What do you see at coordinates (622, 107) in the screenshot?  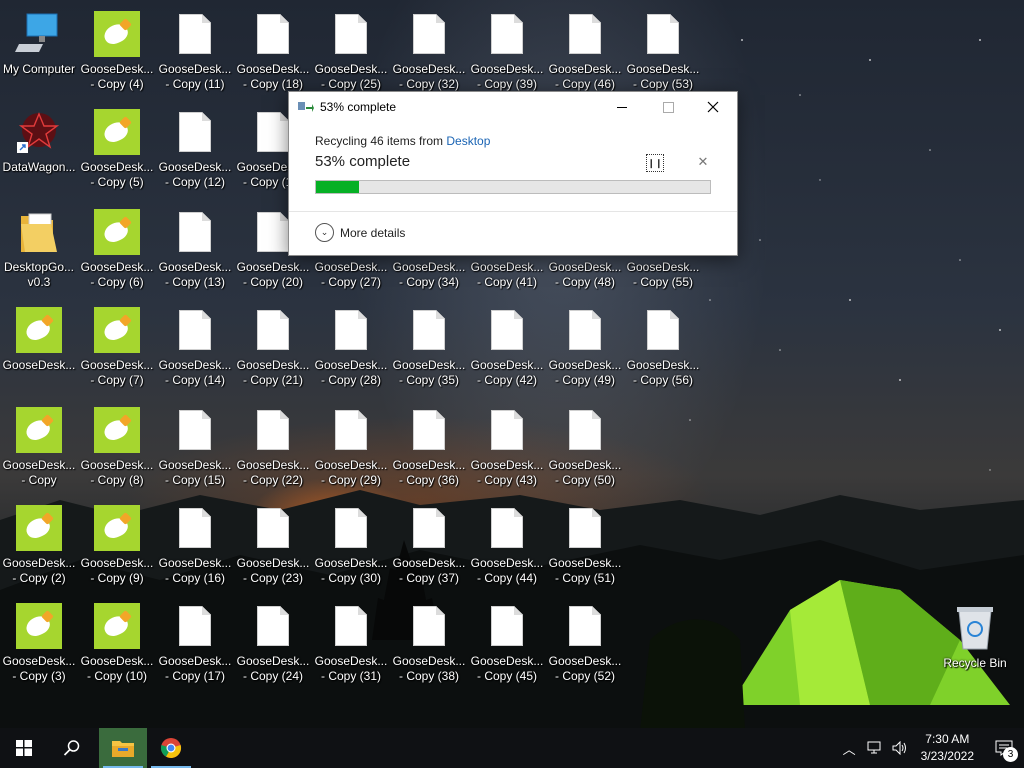 I see `minimize-button` at bounding box center [622, 107].